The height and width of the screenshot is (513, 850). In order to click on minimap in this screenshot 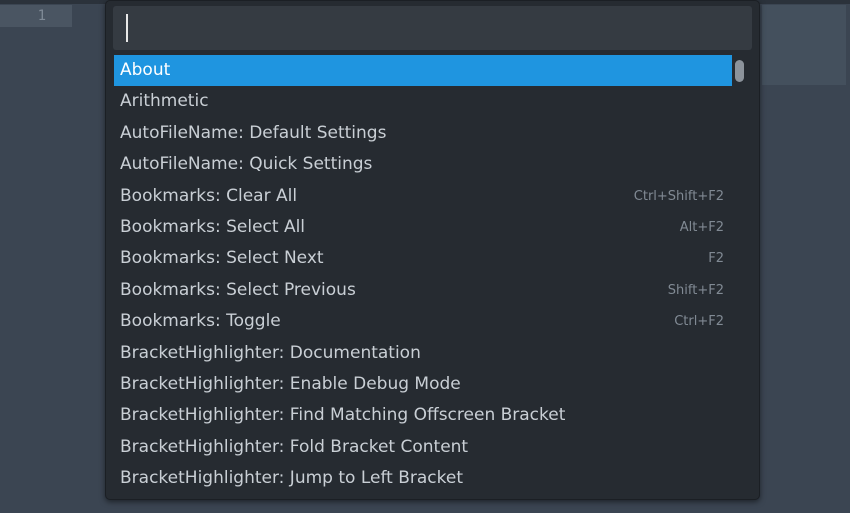, I will do `click(804, 45)`.